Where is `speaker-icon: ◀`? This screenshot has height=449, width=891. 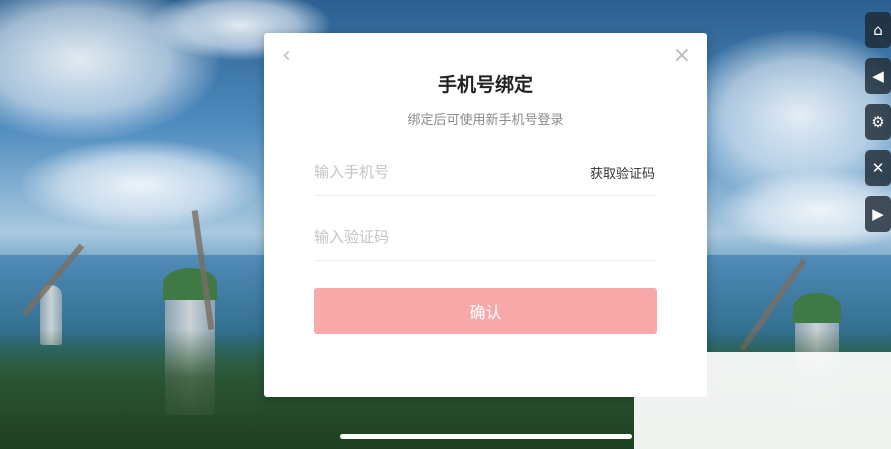
speaker-icon: ◀ is located at coordinates (878, 76).